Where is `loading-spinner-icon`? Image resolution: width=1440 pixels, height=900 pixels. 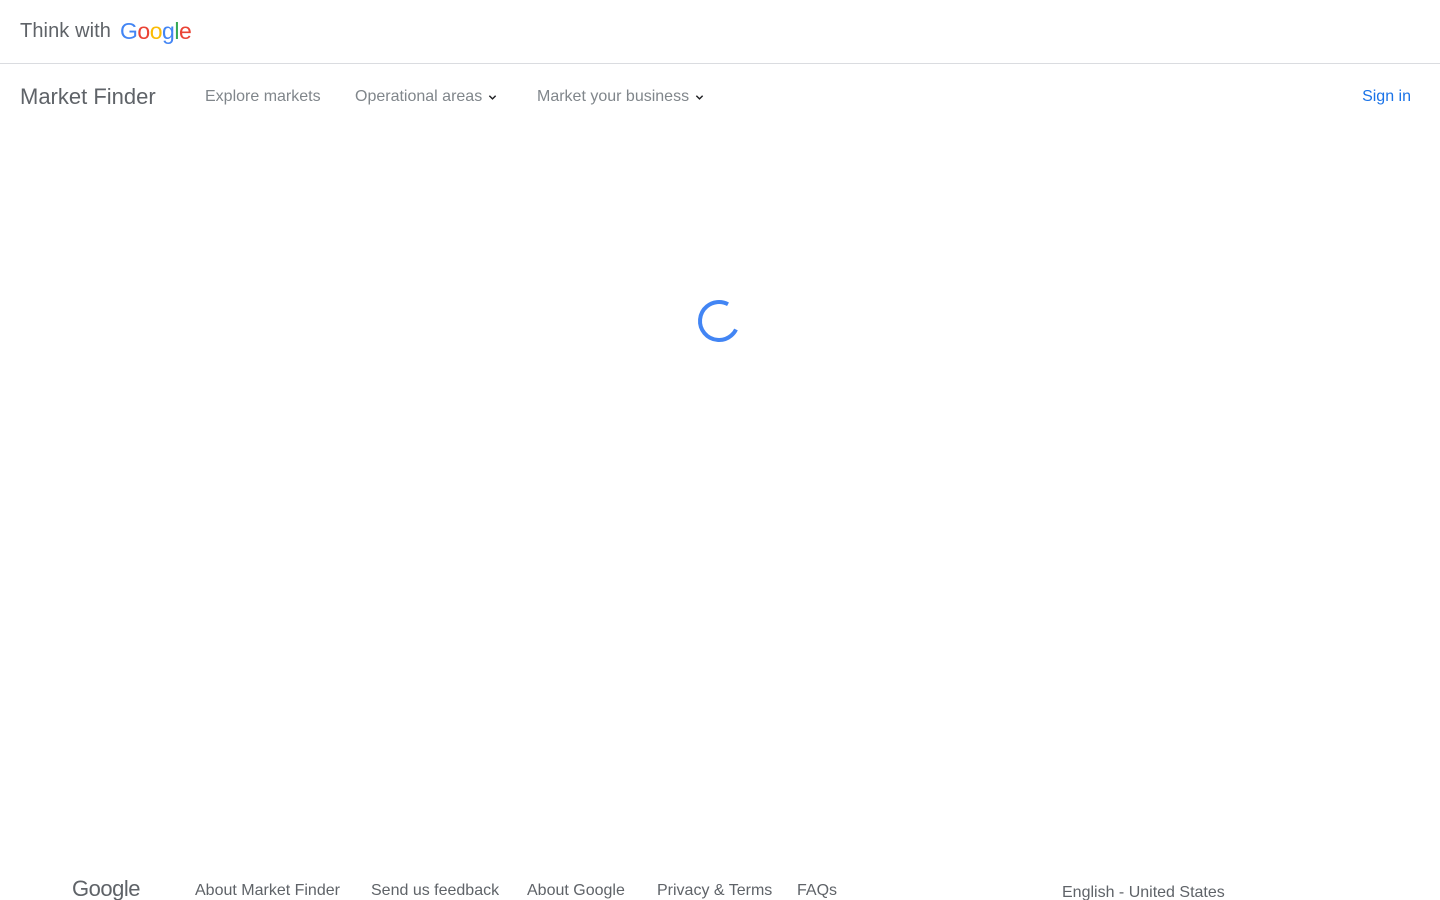
loading-spinner-icon is located at coordinates (719, 321).